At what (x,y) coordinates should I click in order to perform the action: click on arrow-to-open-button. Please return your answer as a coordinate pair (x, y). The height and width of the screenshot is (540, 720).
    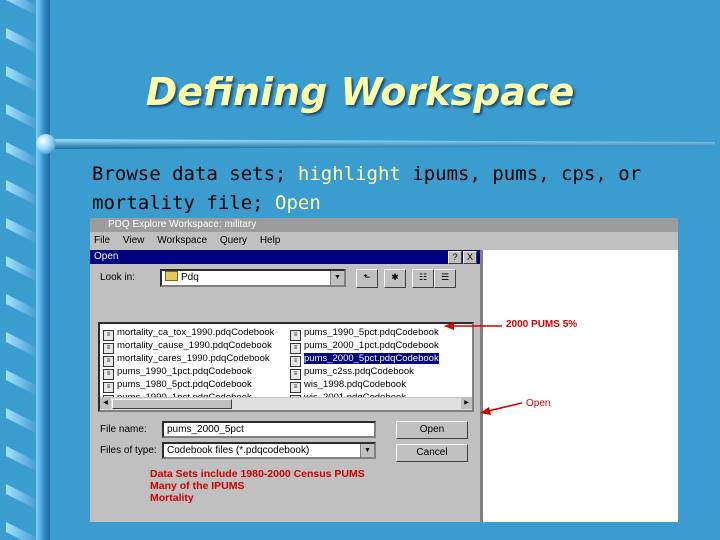
    Looking at the image, I should click on (505, 407).